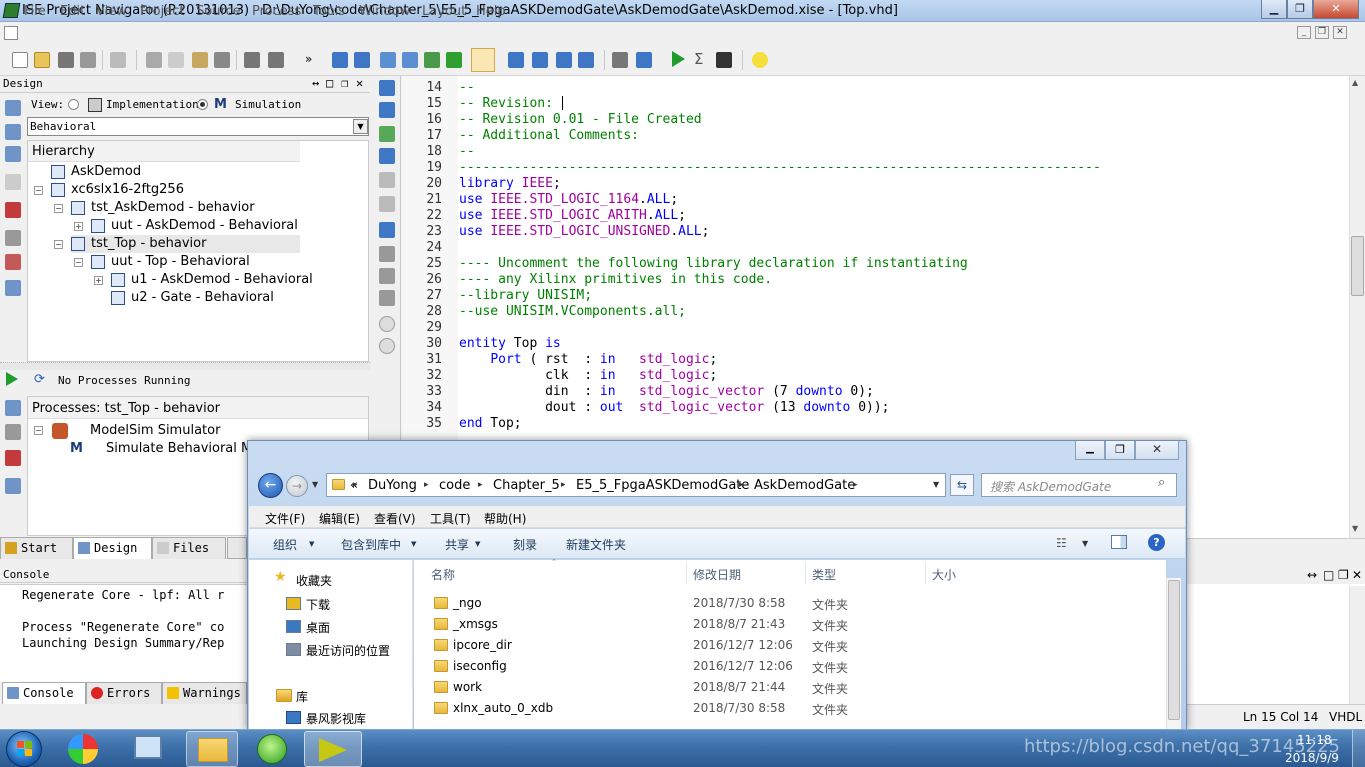 The image size is (1365, 767). I want to click on delete-icon, so click(222, 60).